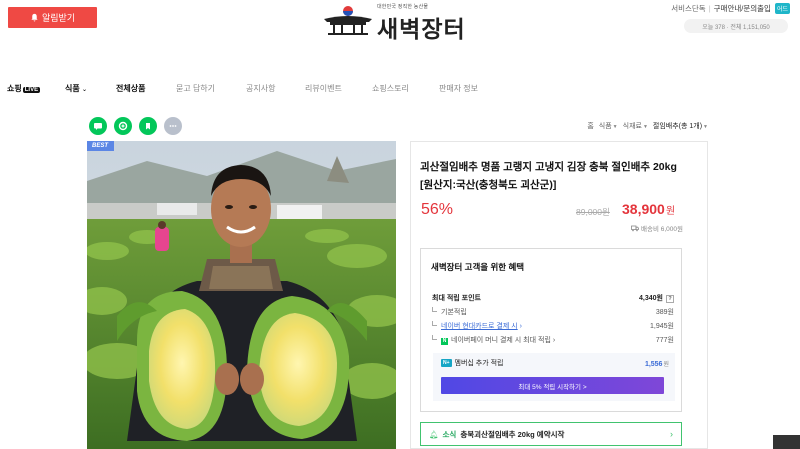 Image resolution: width=800 pixels, height=449 pixels. I want to click on chevron-down-icon: ⌄, so click(84, 90).